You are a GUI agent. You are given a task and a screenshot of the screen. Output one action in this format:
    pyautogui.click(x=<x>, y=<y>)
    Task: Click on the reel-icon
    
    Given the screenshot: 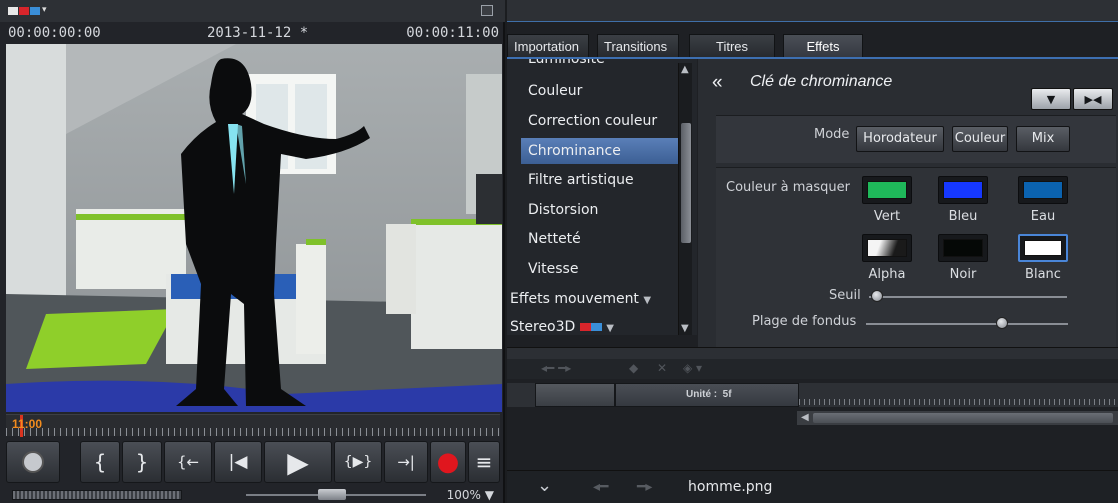 What is the action you would take?
    pyautogui.click(x=33, y=462)
    